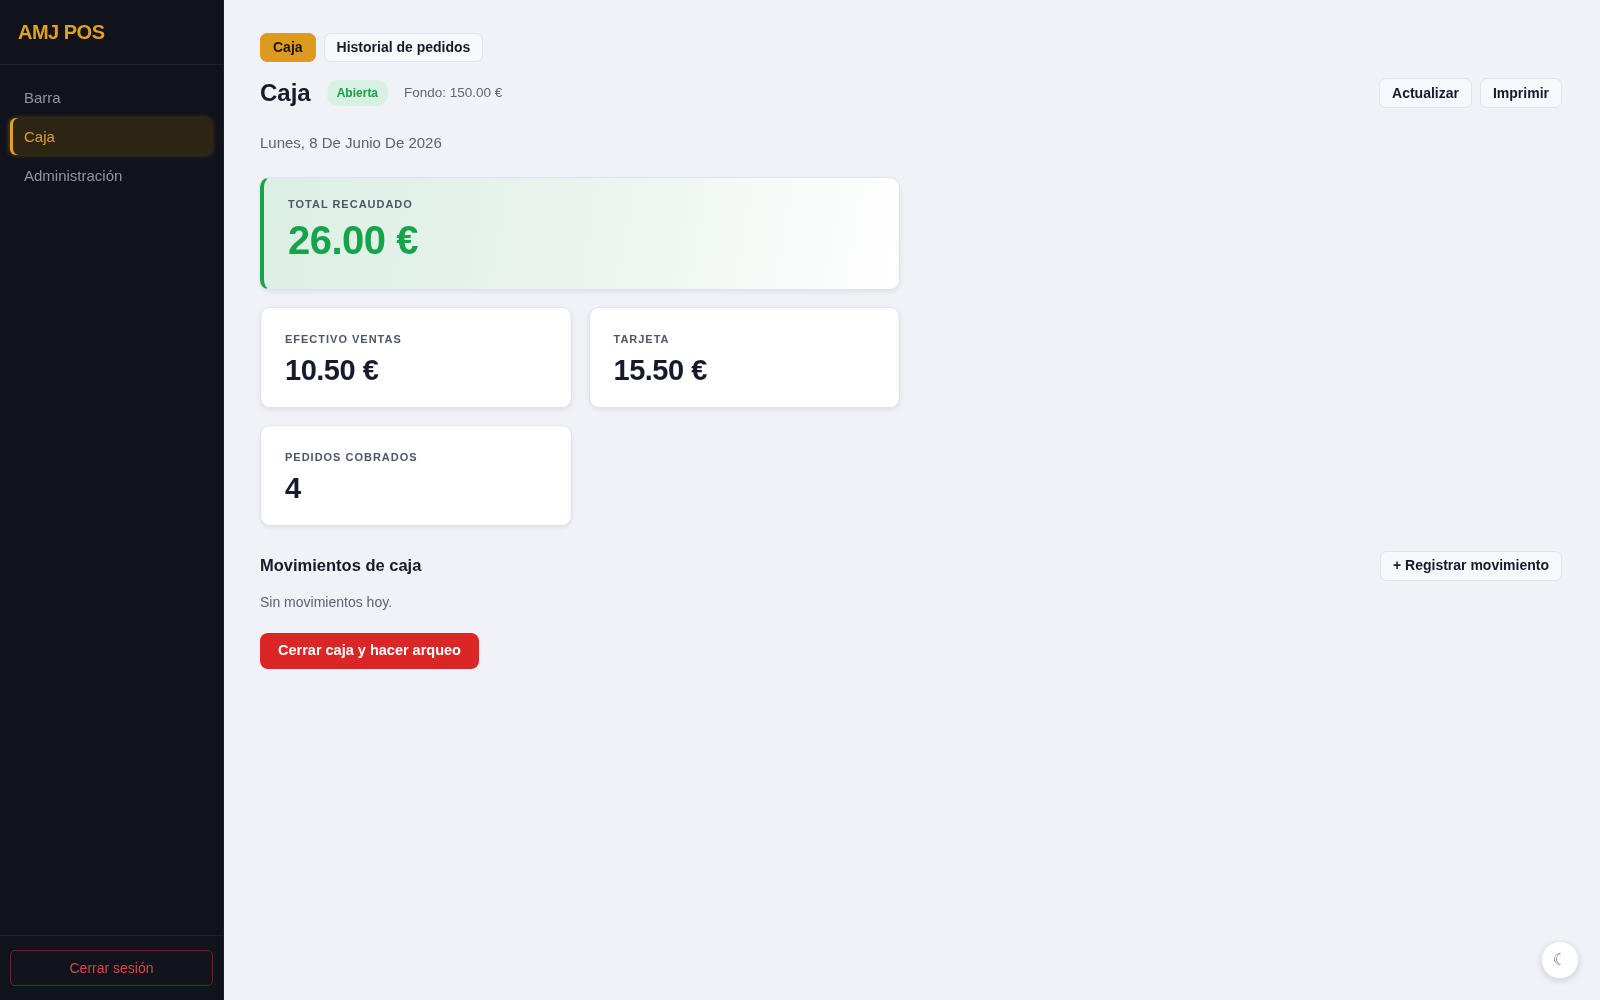 This screenshot has width=1600, height=1000. What do you see at coordinates (660, 371) in the screenshot?
I see `stat-value: 15.50 €` at bounding box center [660, 371].